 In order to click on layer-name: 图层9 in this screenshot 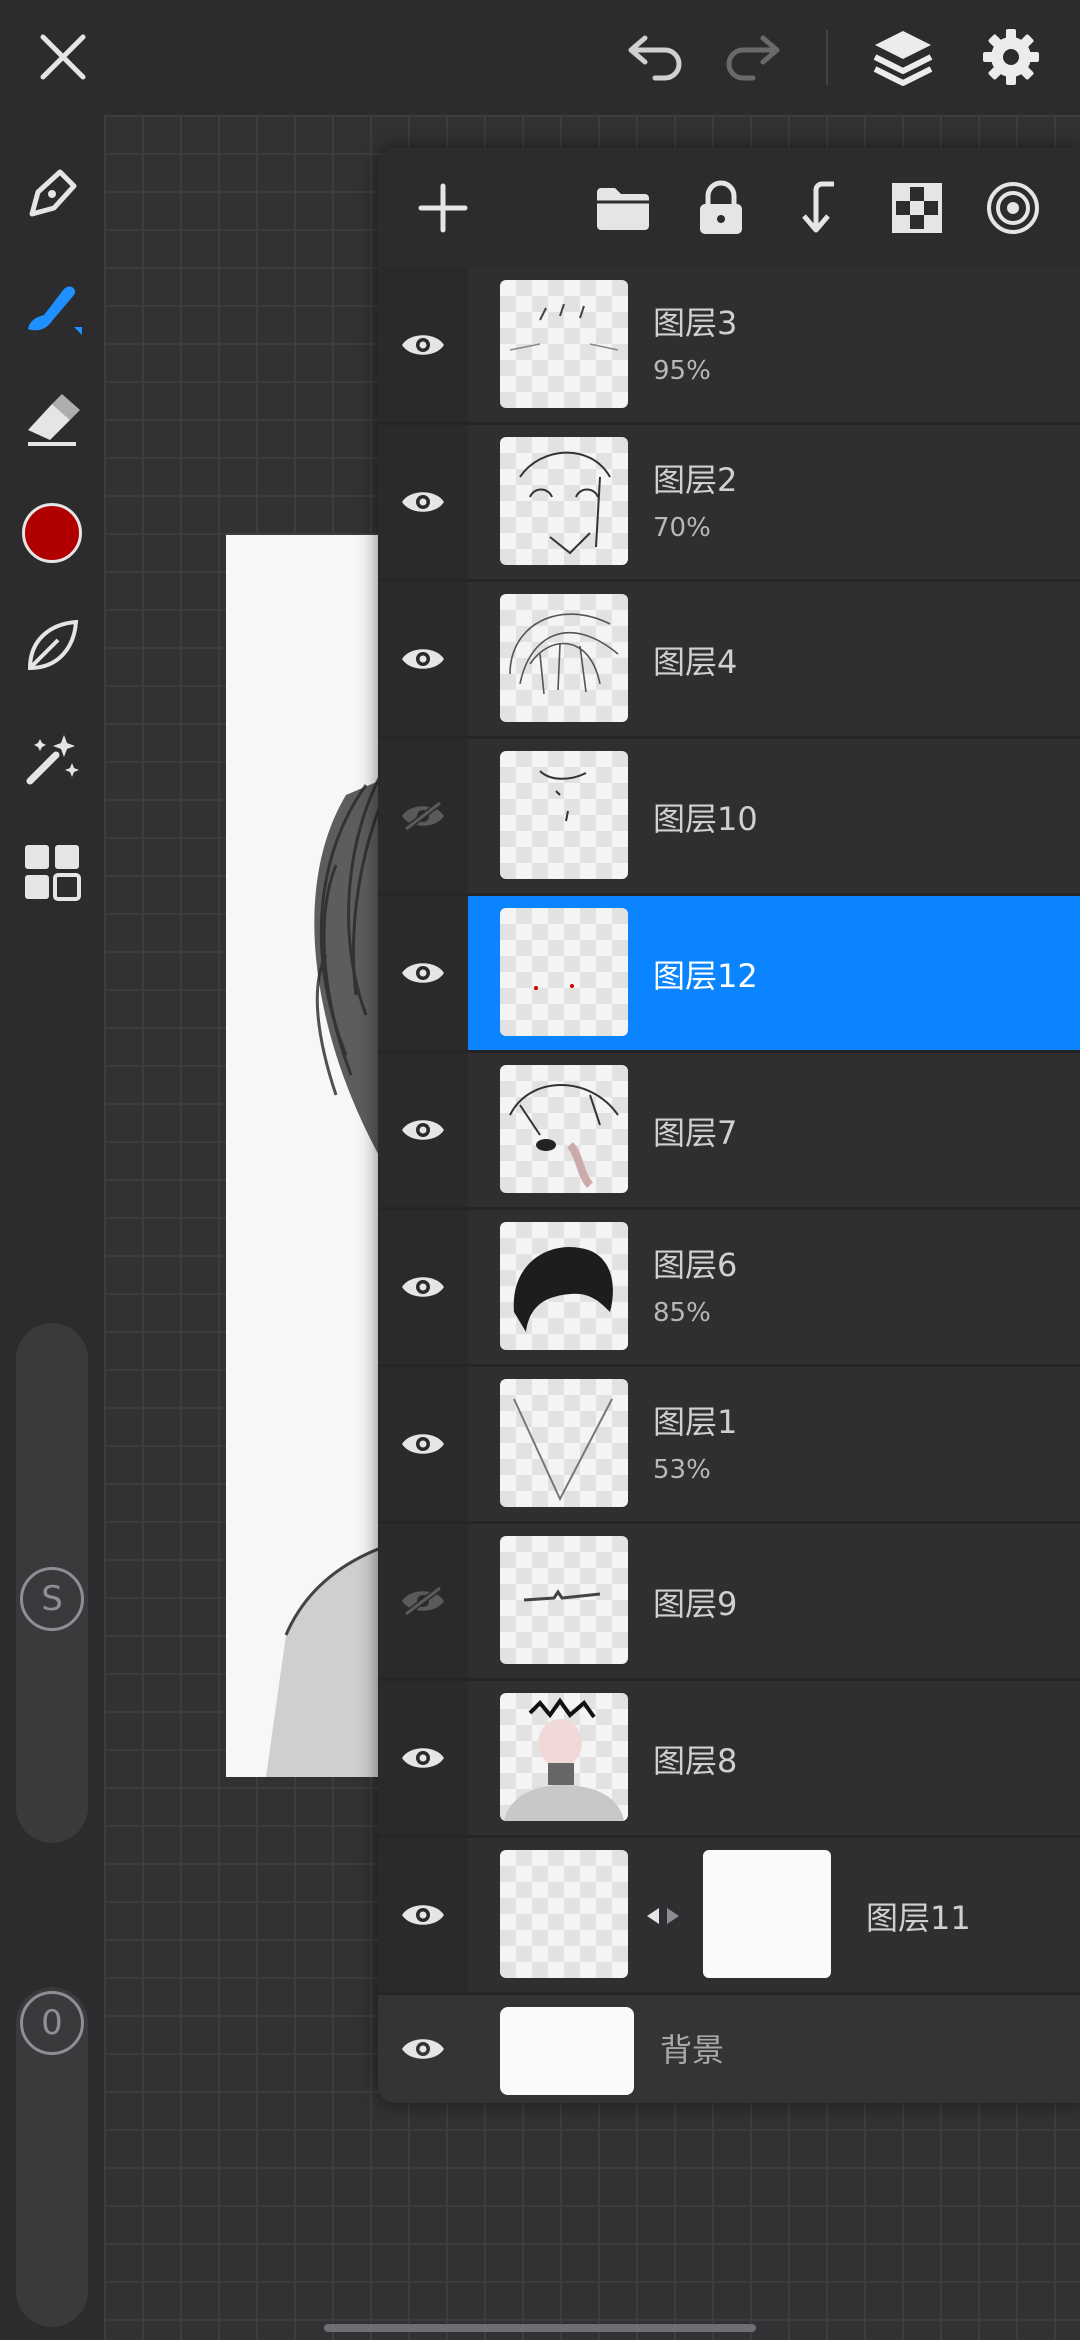, I will do `click(695, 1604)`.